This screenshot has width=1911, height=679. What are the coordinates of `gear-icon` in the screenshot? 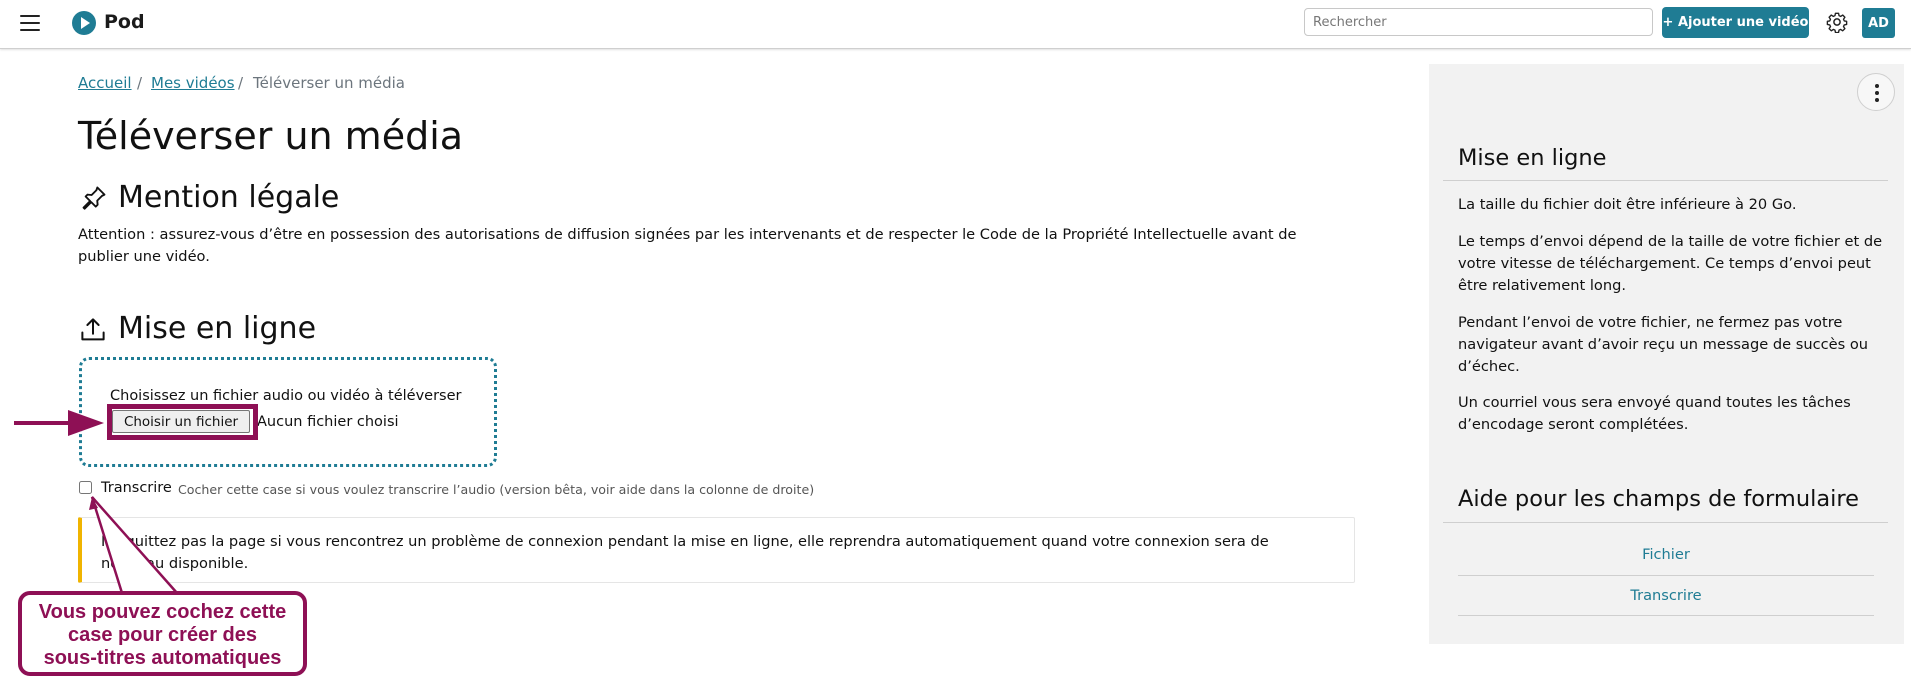 It's located at (1837, 22).